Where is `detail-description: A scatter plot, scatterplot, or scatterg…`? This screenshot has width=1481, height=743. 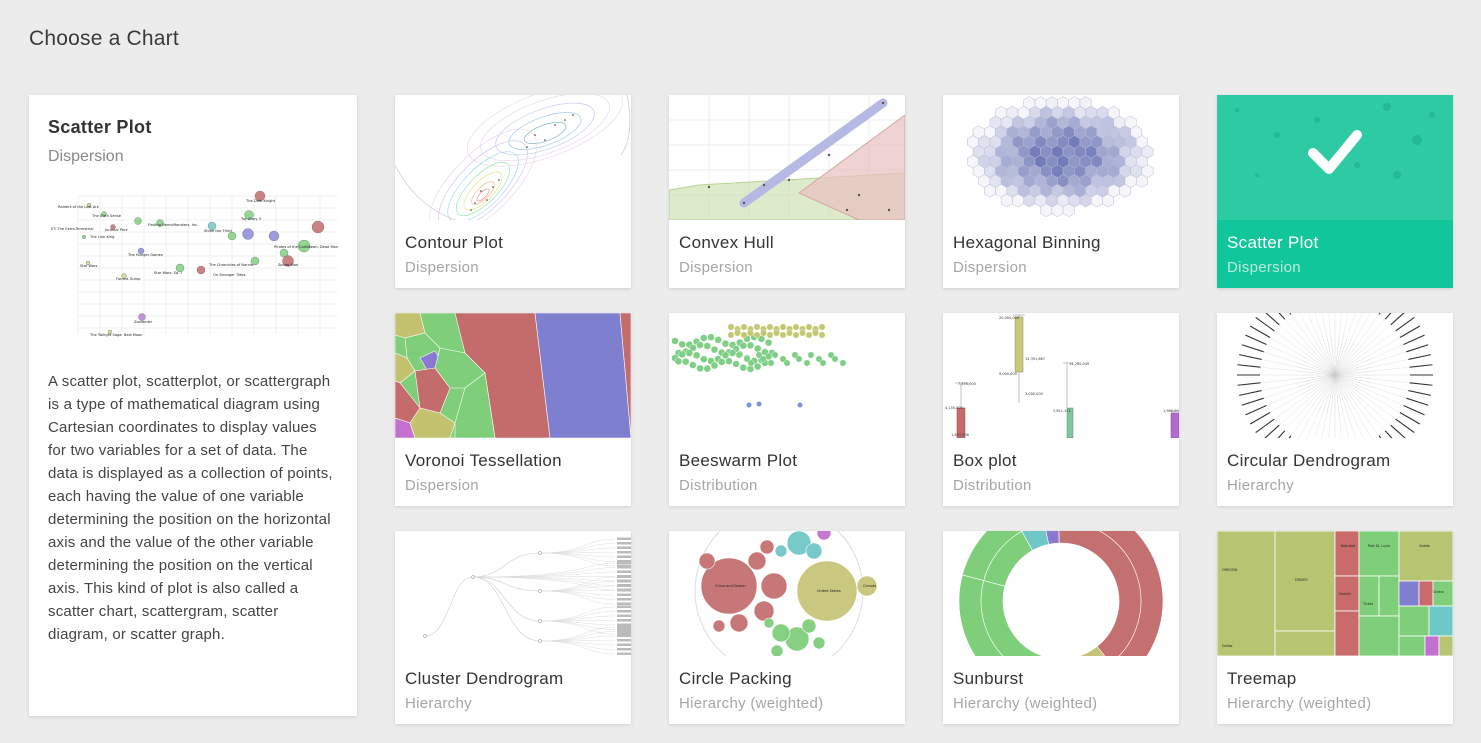
detail-description: A scatter plot, scatterplot, or scatterg… is located at coordinates (190, 508).